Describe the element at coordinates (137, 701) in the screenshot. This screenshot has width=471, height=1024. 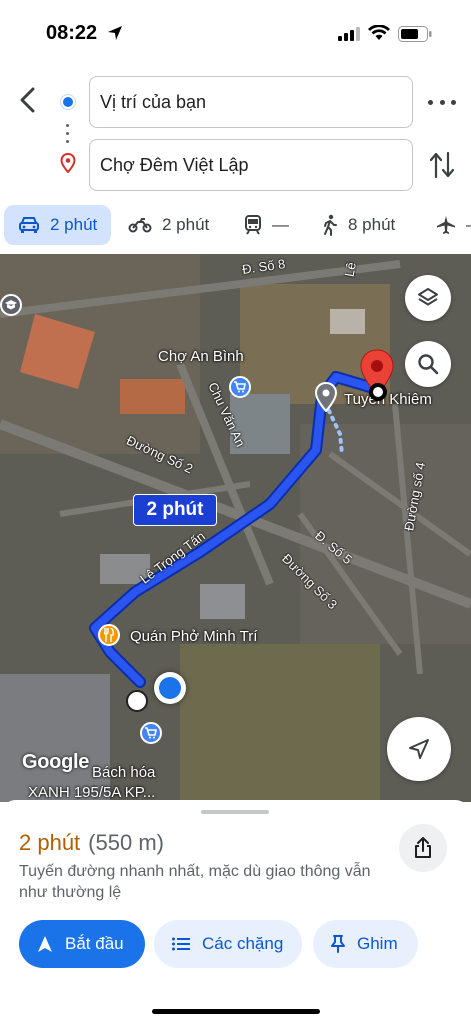
I see `route-start-point` at that location.